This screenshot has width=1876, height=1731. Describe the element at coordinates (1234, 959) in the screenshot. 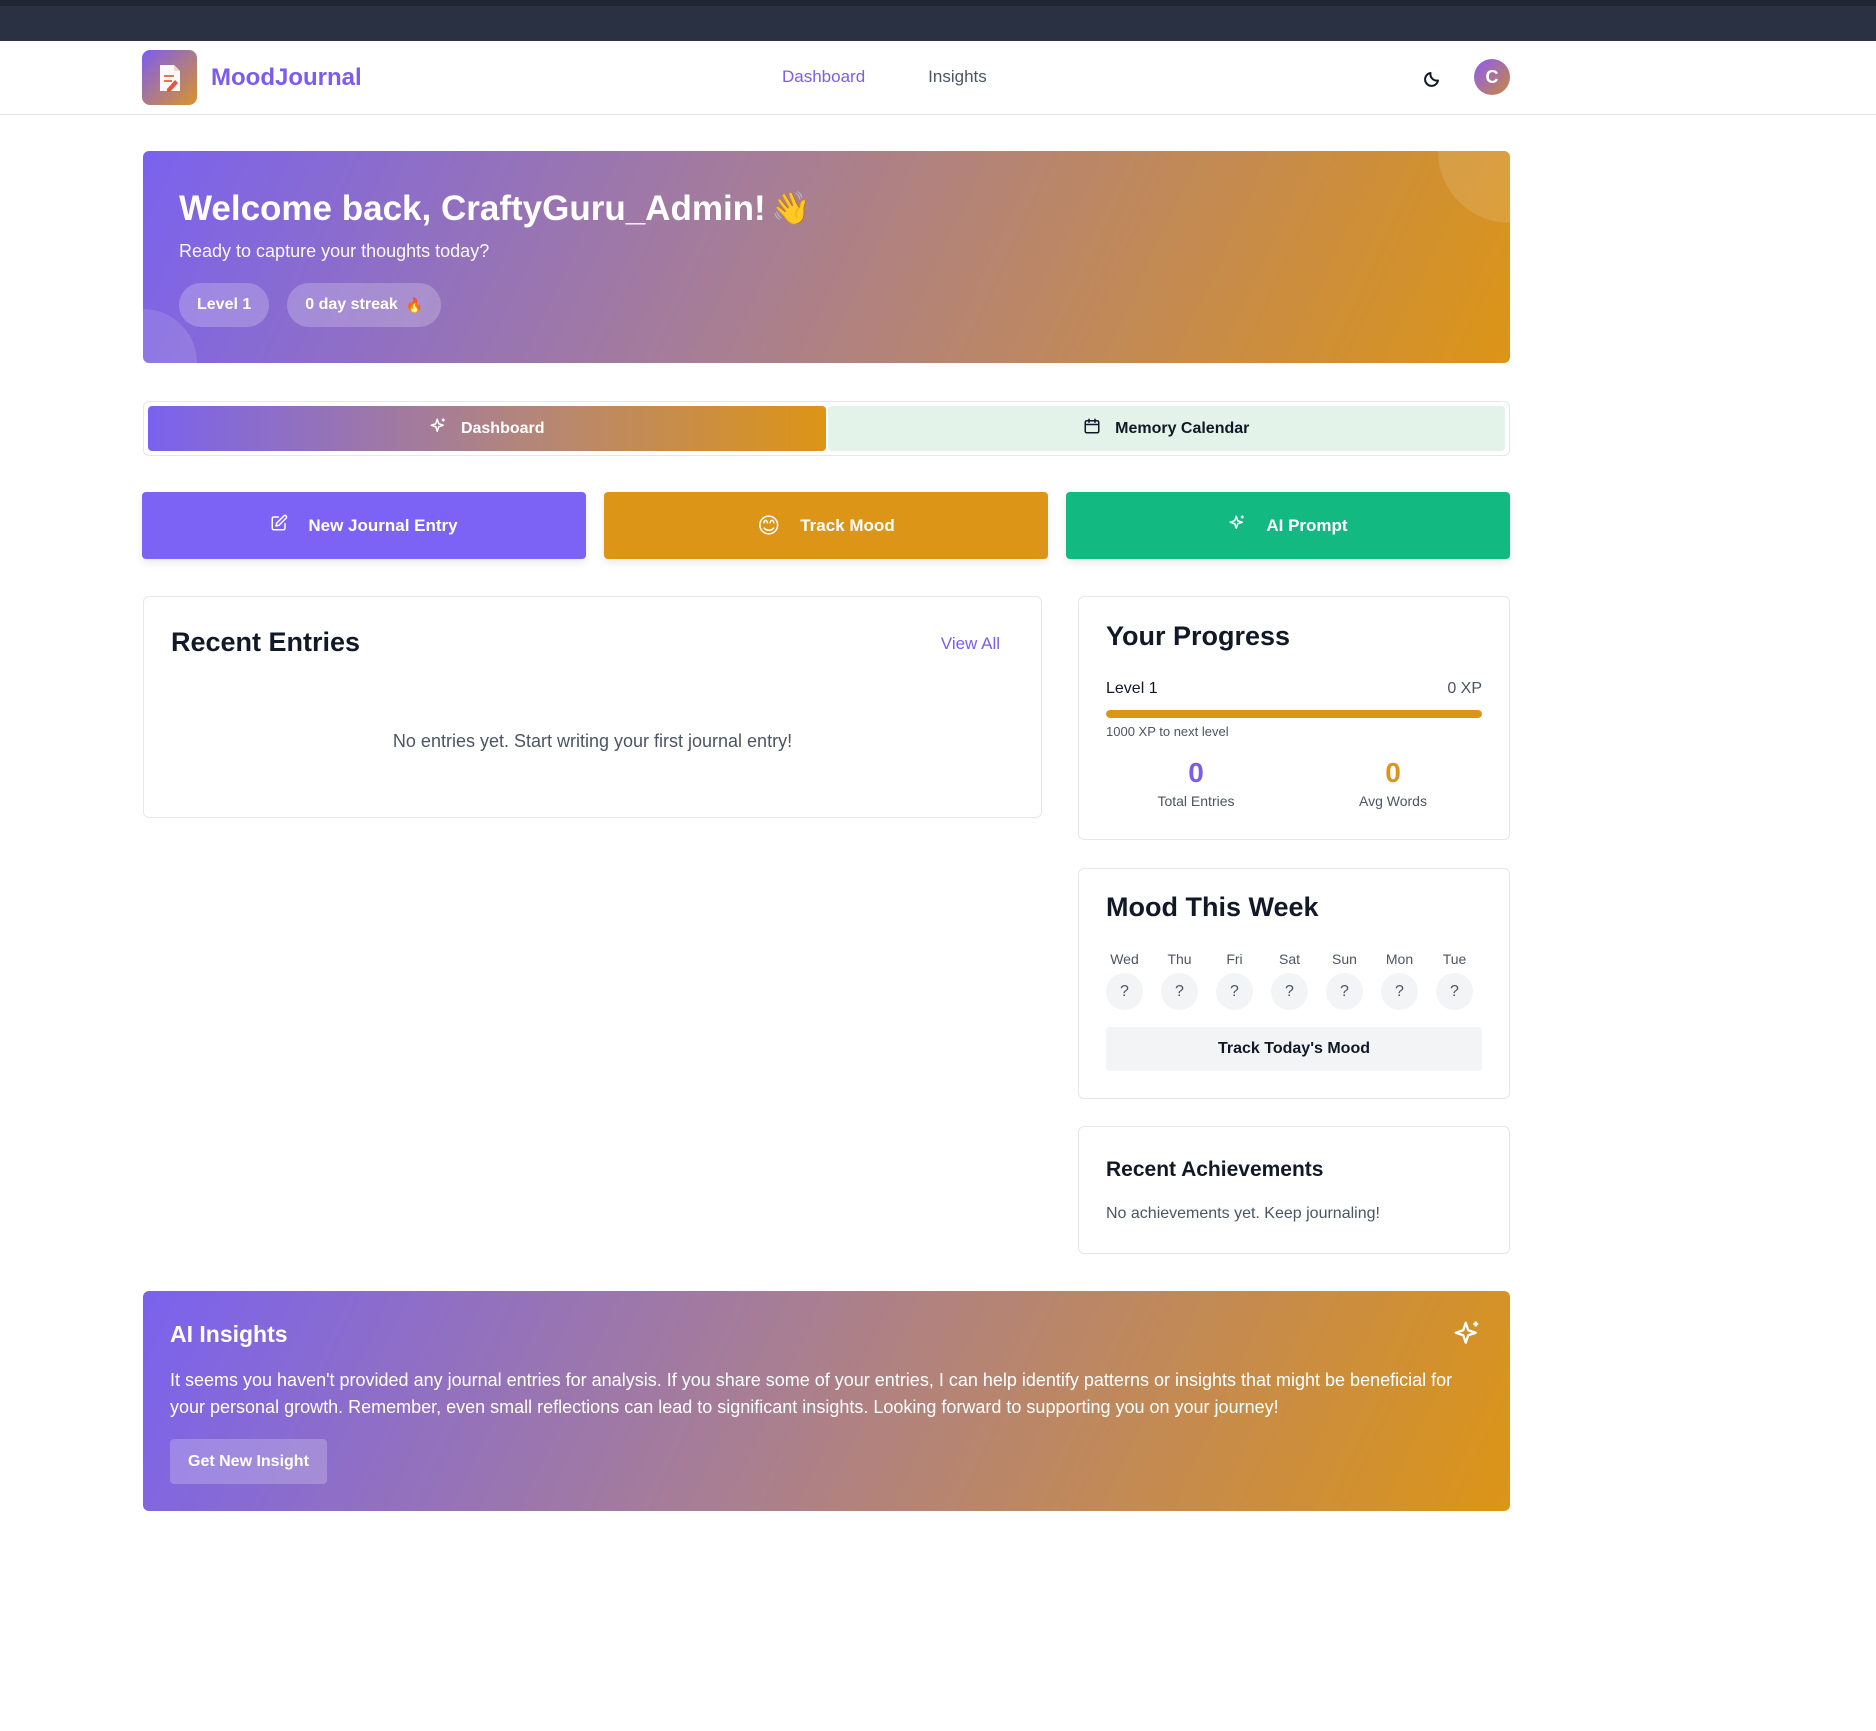

I see `day-name: Fri` at that location.